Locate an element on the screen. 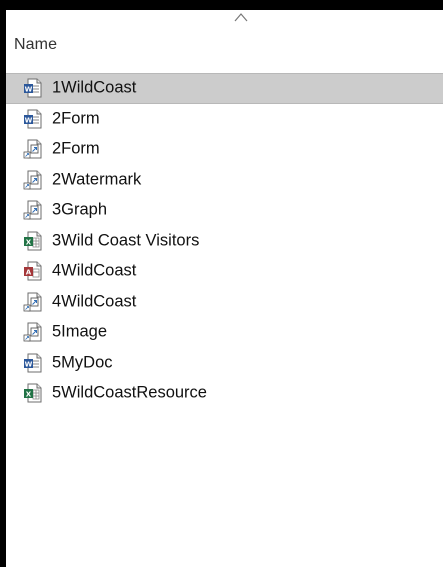 This screenshot has width=443, height=567. file-row: W 2Form is located at coordinates (224, 119).